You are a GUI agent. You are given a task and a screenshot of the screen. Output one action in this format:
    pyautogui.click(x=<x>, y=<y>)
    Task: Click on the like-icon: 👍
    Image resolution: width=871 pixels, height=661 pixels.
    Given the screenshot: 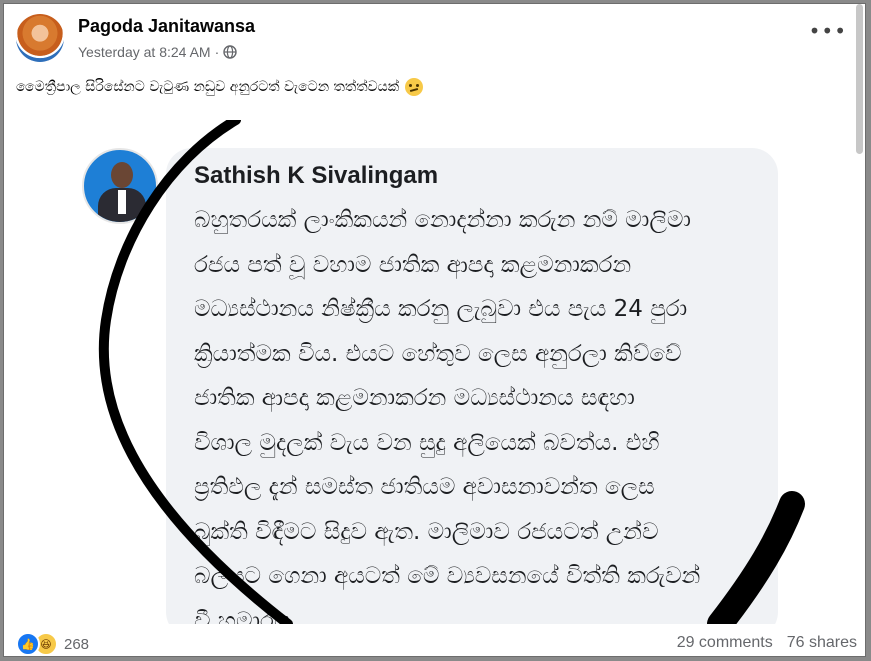 What is the action you would take?
    pyautogui.click(x=28, y=644)
    